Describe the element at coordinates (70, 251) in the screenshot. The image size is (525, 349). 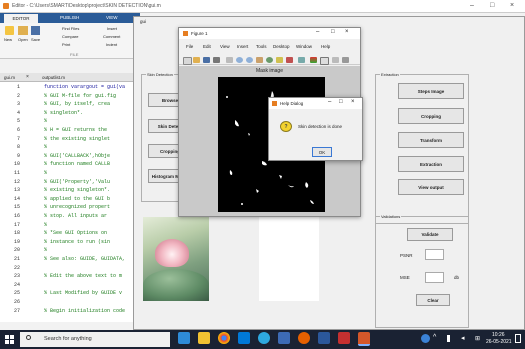
I see `code-line: 20%` at that location.